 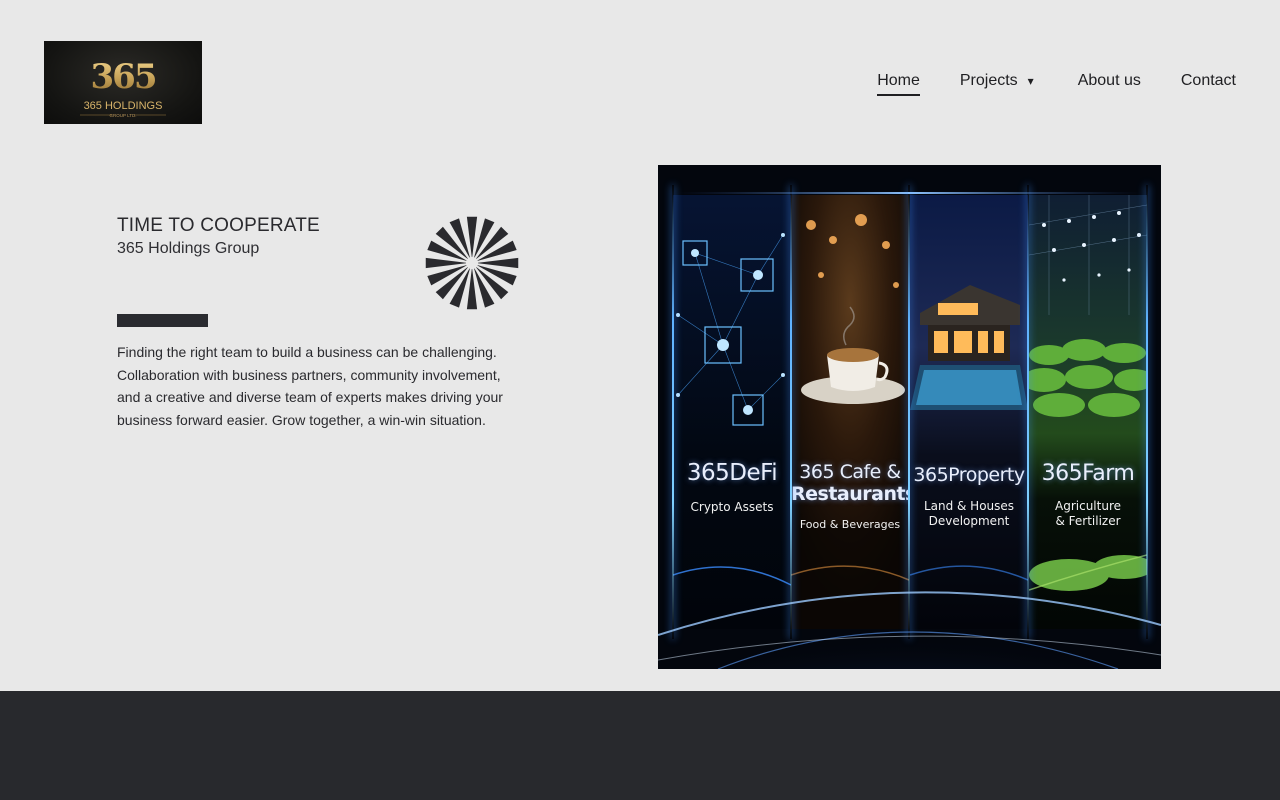 I want to click on main-nav: Home Projects ▾ About us Contact, so click(x=1056, y=83).